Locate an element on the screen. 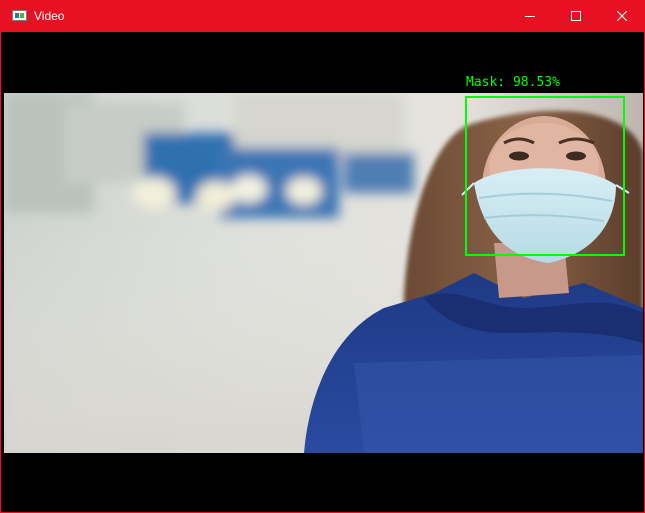 This screenshot has height=513, width=645. title-bar: Video is located at coordinates (322, 16).